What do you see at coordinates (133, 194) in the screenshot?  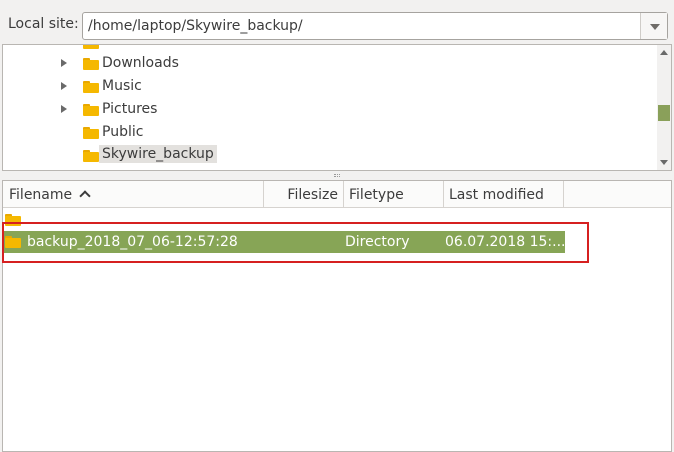 I see `column-header-filename: Filename` at bounding box center [133, 194].